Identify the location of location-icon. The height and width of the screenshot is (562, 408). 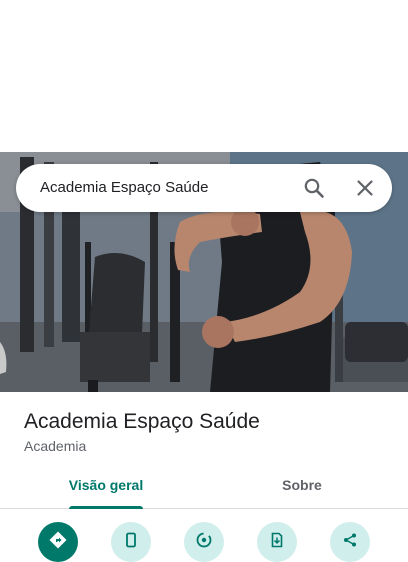
(204, 542).